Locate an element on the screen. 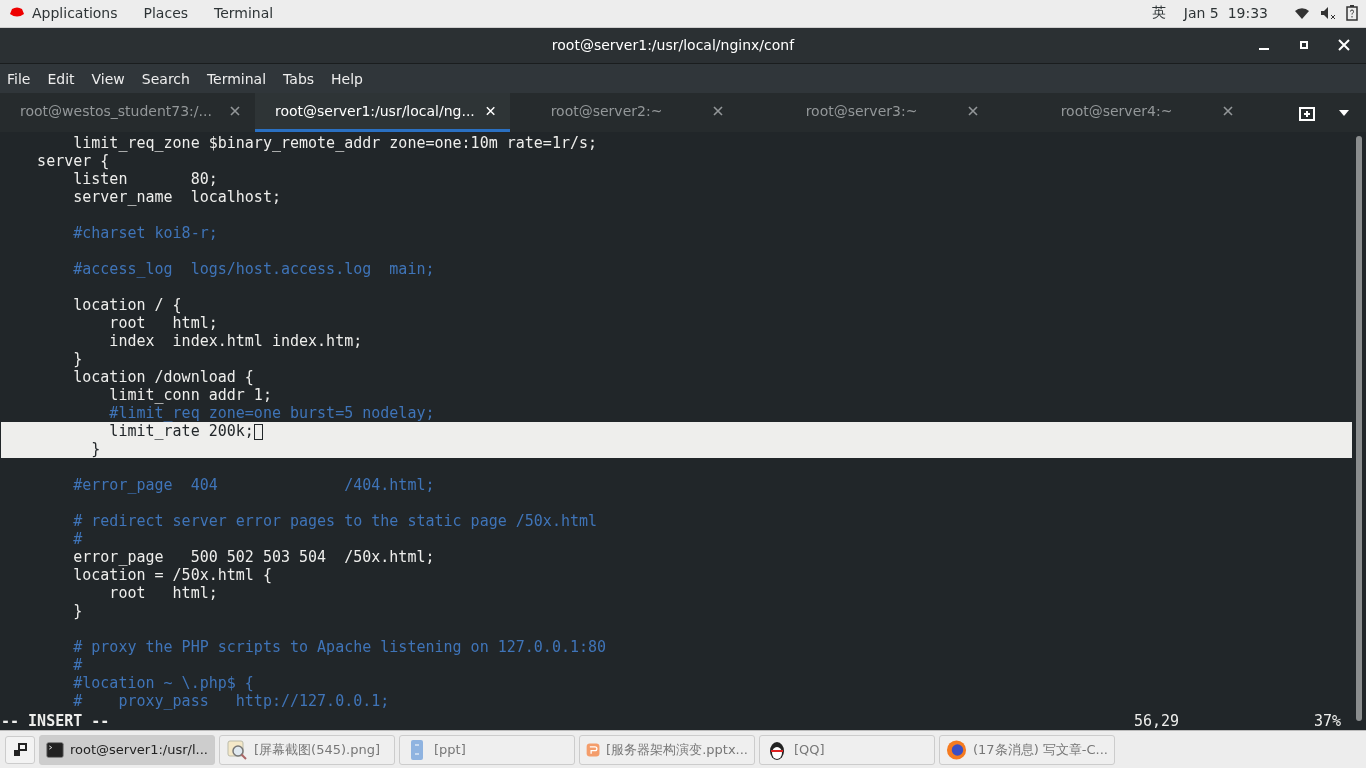 The height and width of the screenshot is (768, 1366). code-line: index index.html index.htm; is located at coordinates (235, 341).